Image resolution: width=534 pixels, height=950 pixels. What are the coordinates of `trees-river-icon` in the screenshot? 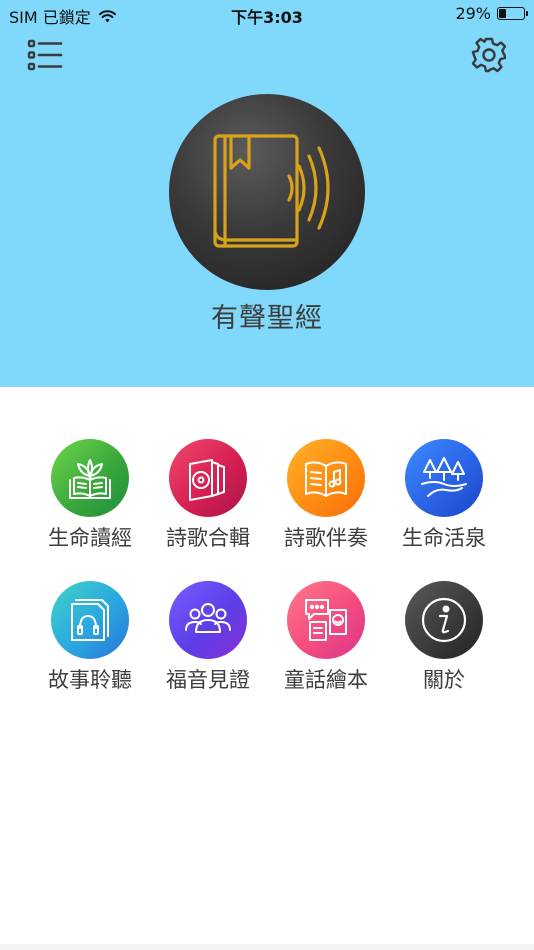 It's located at (444, 478).